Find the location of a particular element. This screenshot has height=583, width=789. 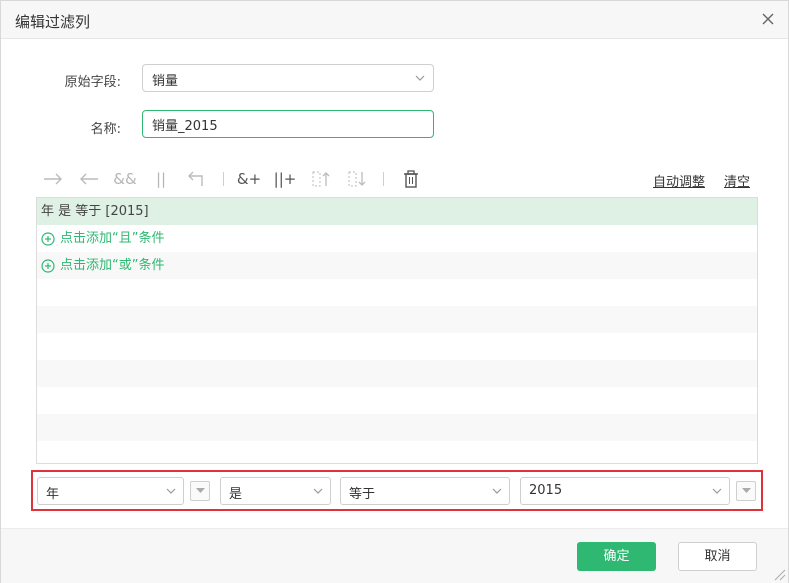

add-and-condition-label: 点击添加“且”条件 is located at coordinates (112, 238).